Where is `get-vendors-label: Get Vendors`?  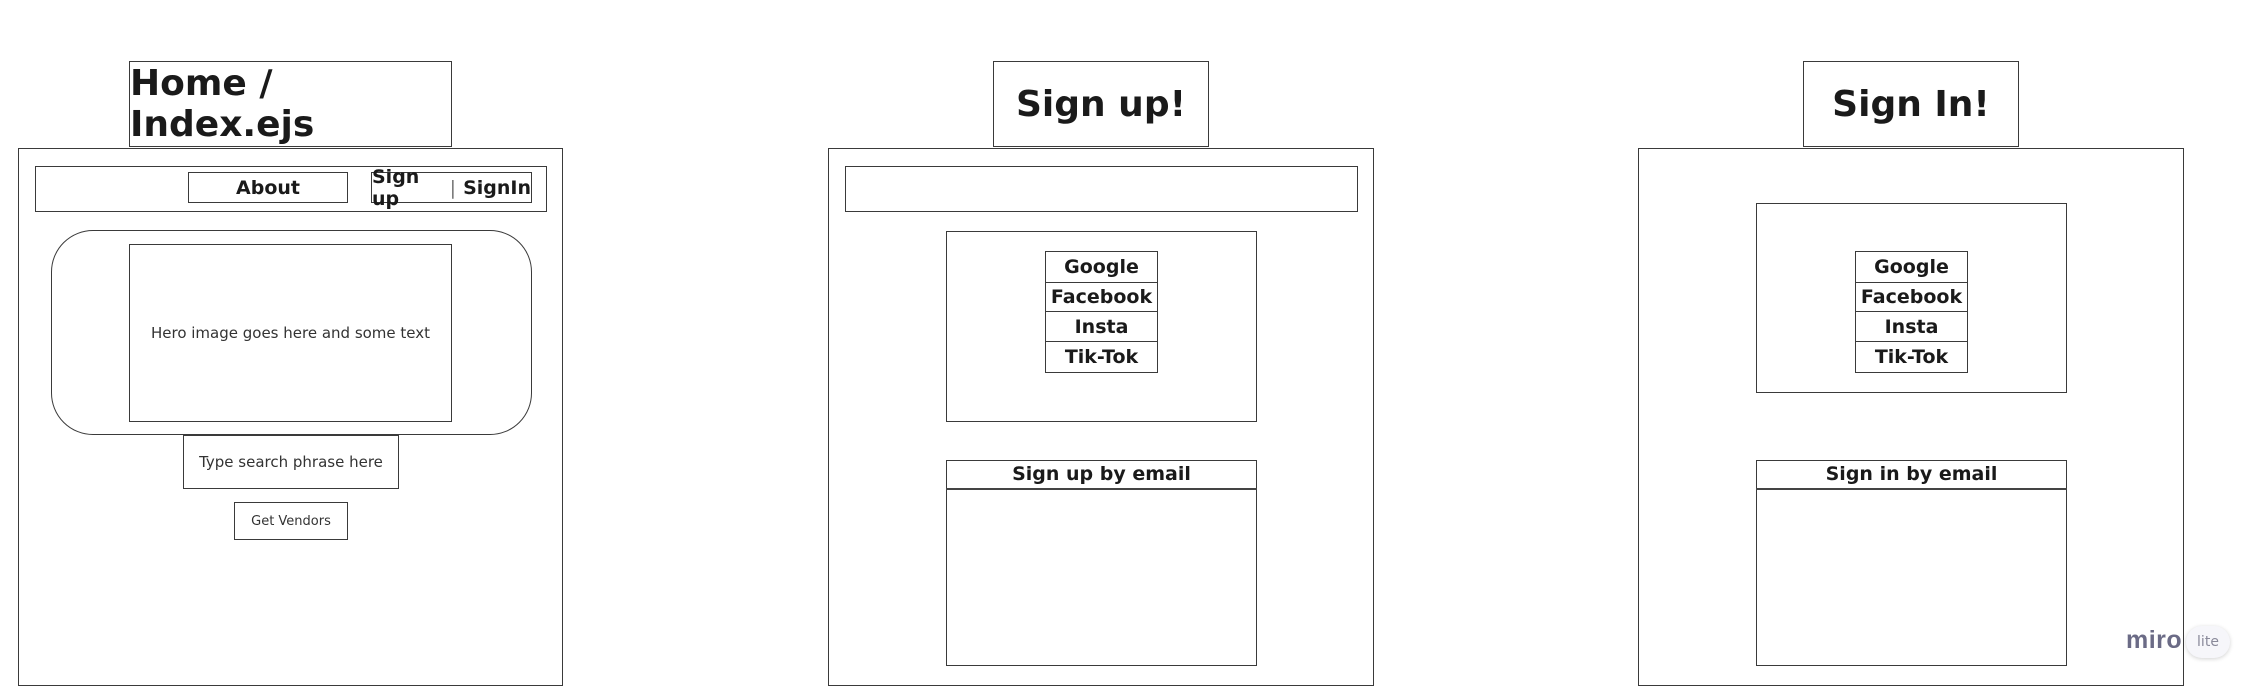
get-vendors-label: Get Vendors is located at coordinates (291, 521).